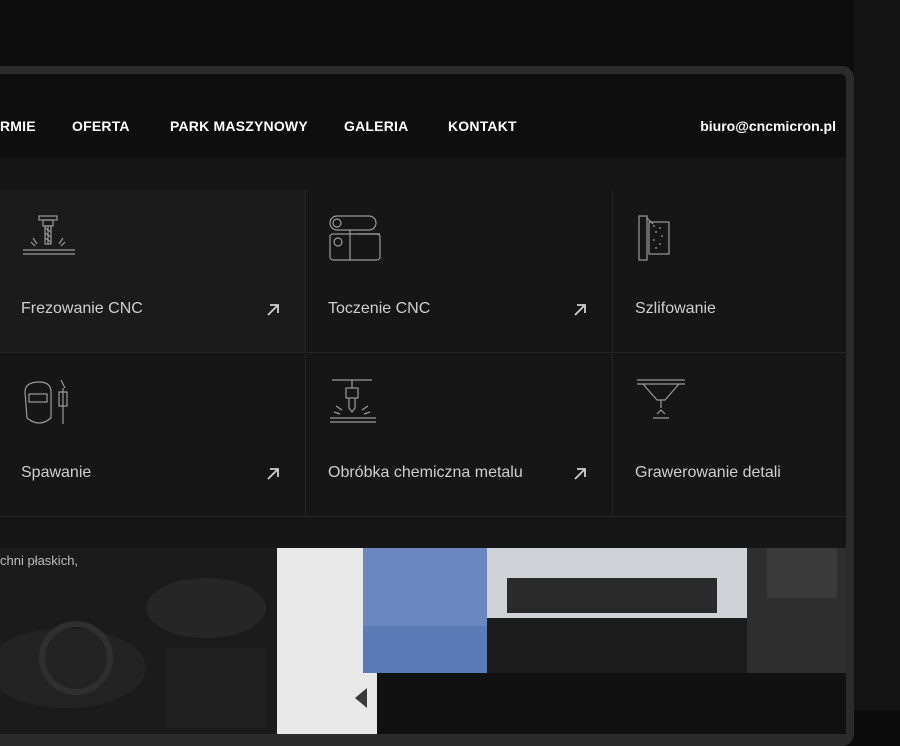 The height and width of the screenshot is (746, 900). Describe the element at coordinates (425, 472) in the screenshot. I see `service-label: Obróbka chemiczna metalu` at that location.